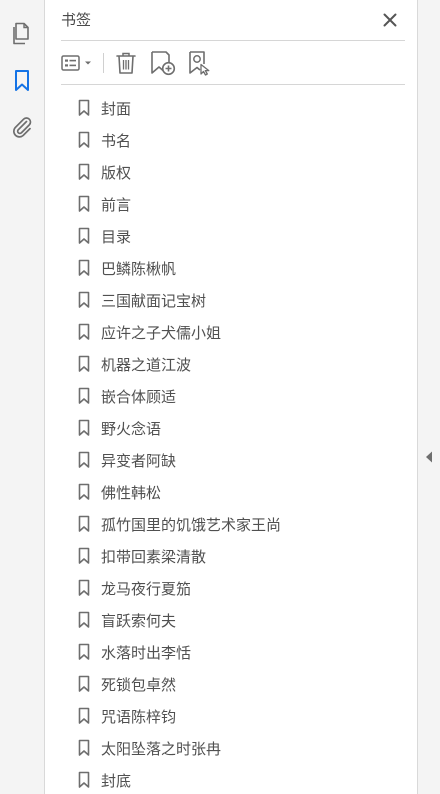 The height and width of the screenshot is (794, 440). I want to click on attachments-button, so click(22, 126).